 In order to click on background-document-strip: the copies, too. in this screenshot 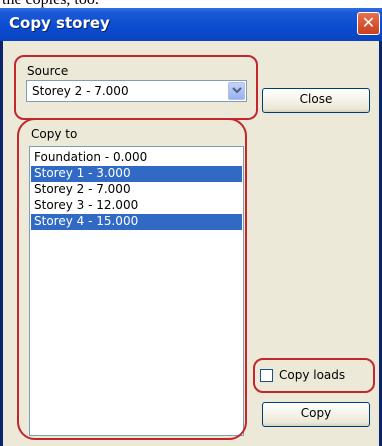, I will do `click(191, 4)`.